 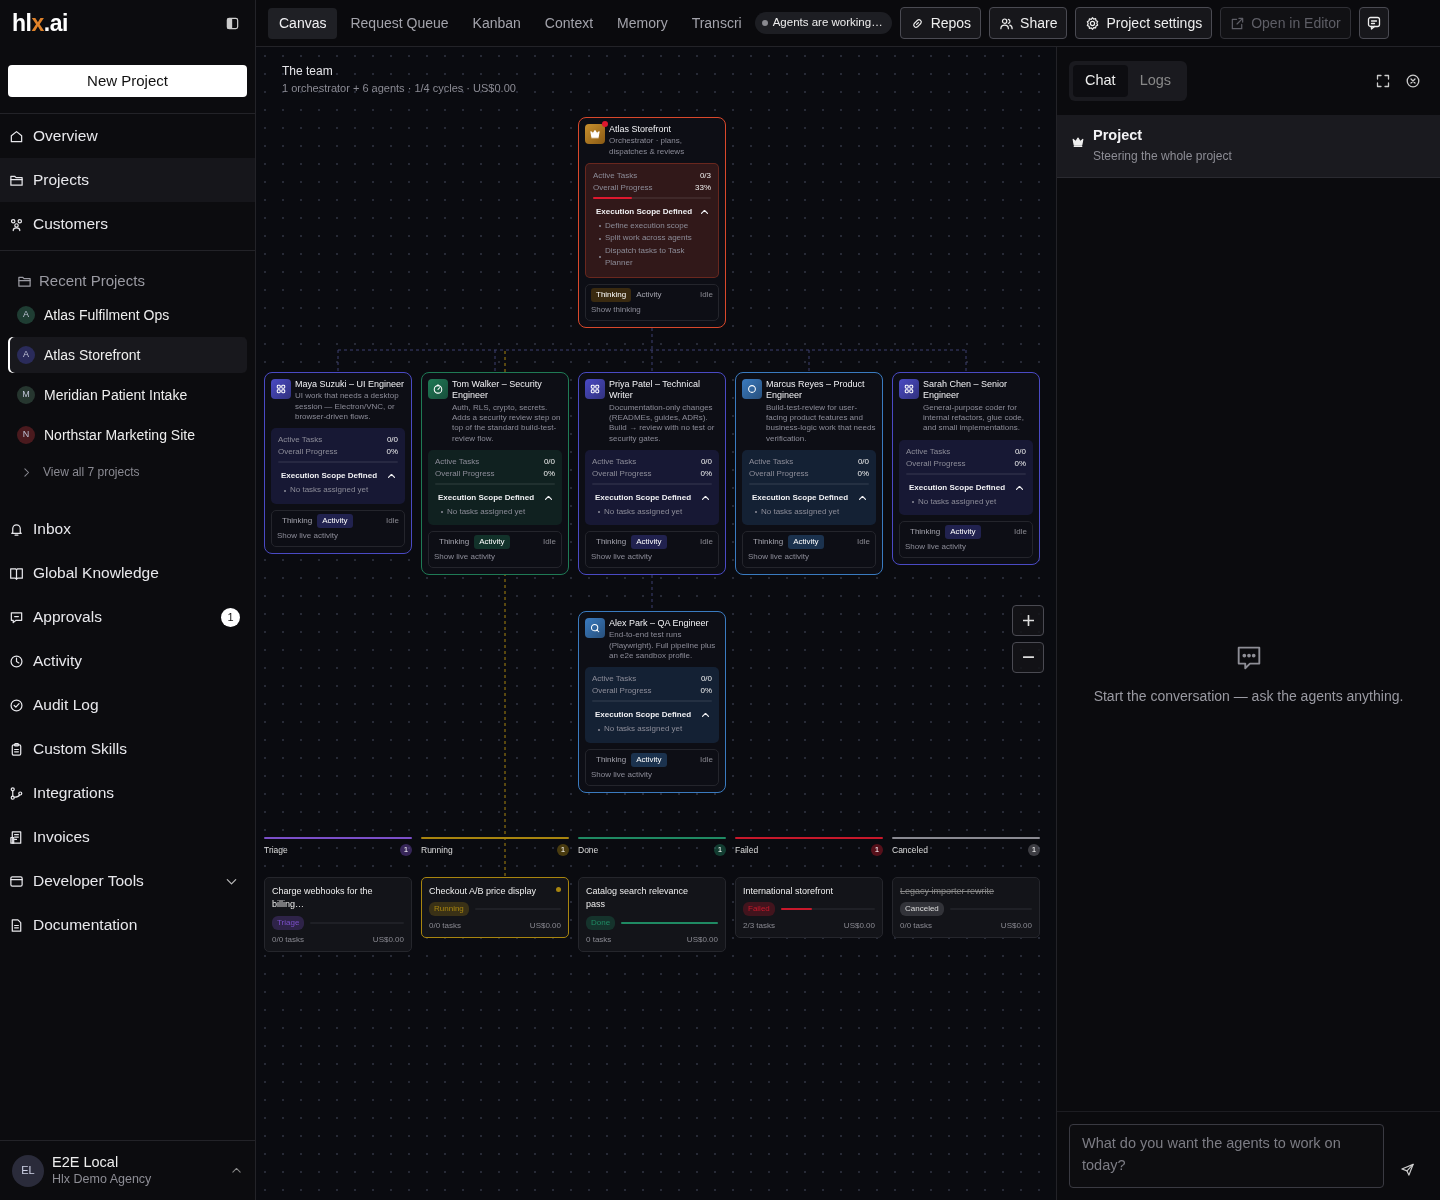 What do you see at coordinates (966, 907) in the screenshot?
I see `task-card: Legacy importer rewrite Canceled 0/0 tasks US$0.00` at bounding box center [966, 907].